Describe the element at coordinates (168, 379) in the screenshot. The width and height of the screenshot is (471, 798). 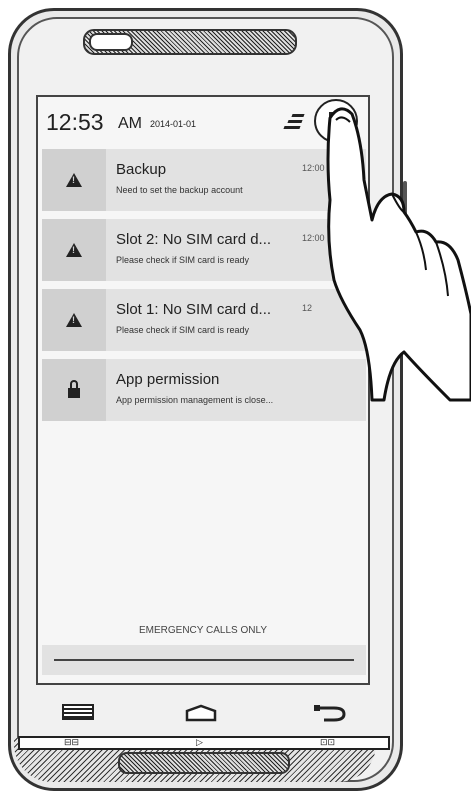
I see `notification-title: App permission` at that location.